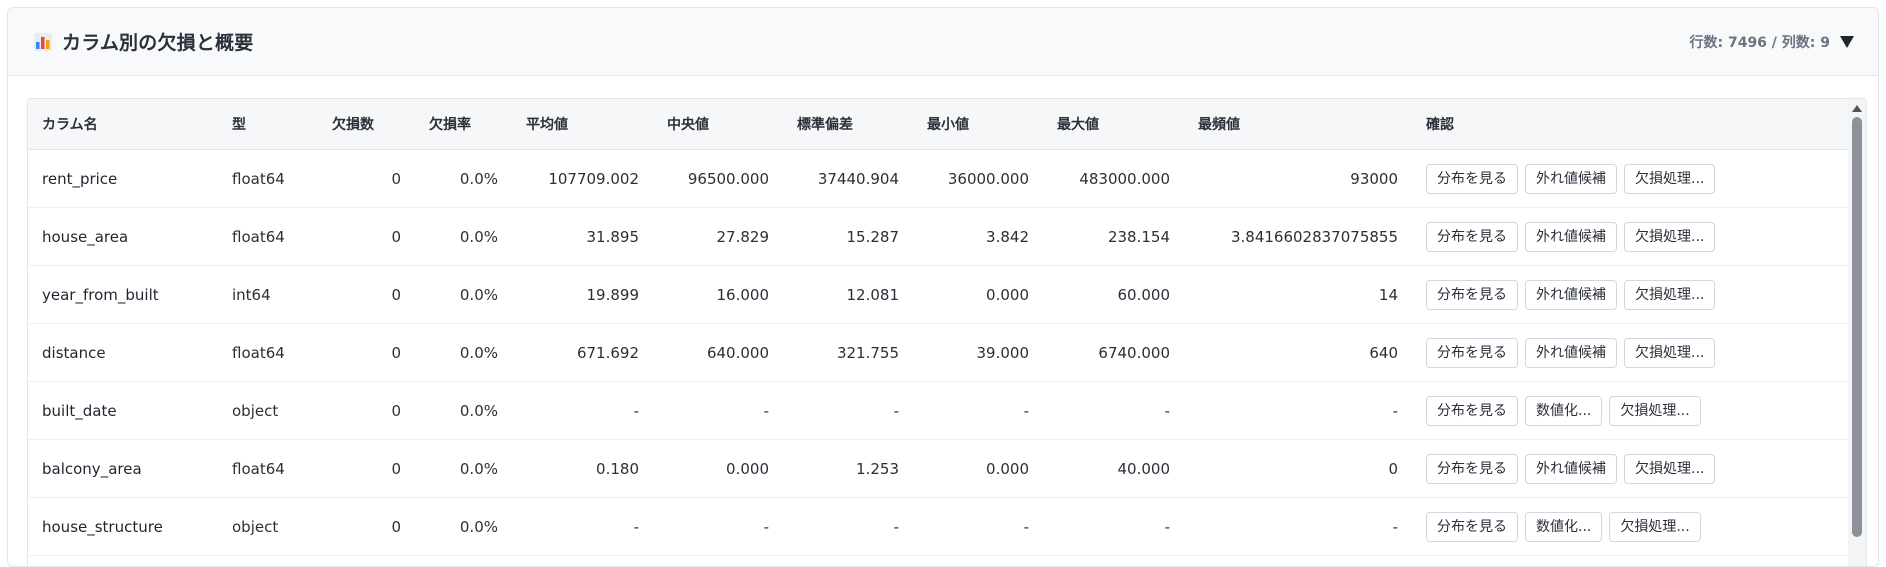 The height and width of the screenshot is (567, 1886). Describe the element at coordinates (978, 236) in the screenshot. I see `cell-min: 3.842` at that location.